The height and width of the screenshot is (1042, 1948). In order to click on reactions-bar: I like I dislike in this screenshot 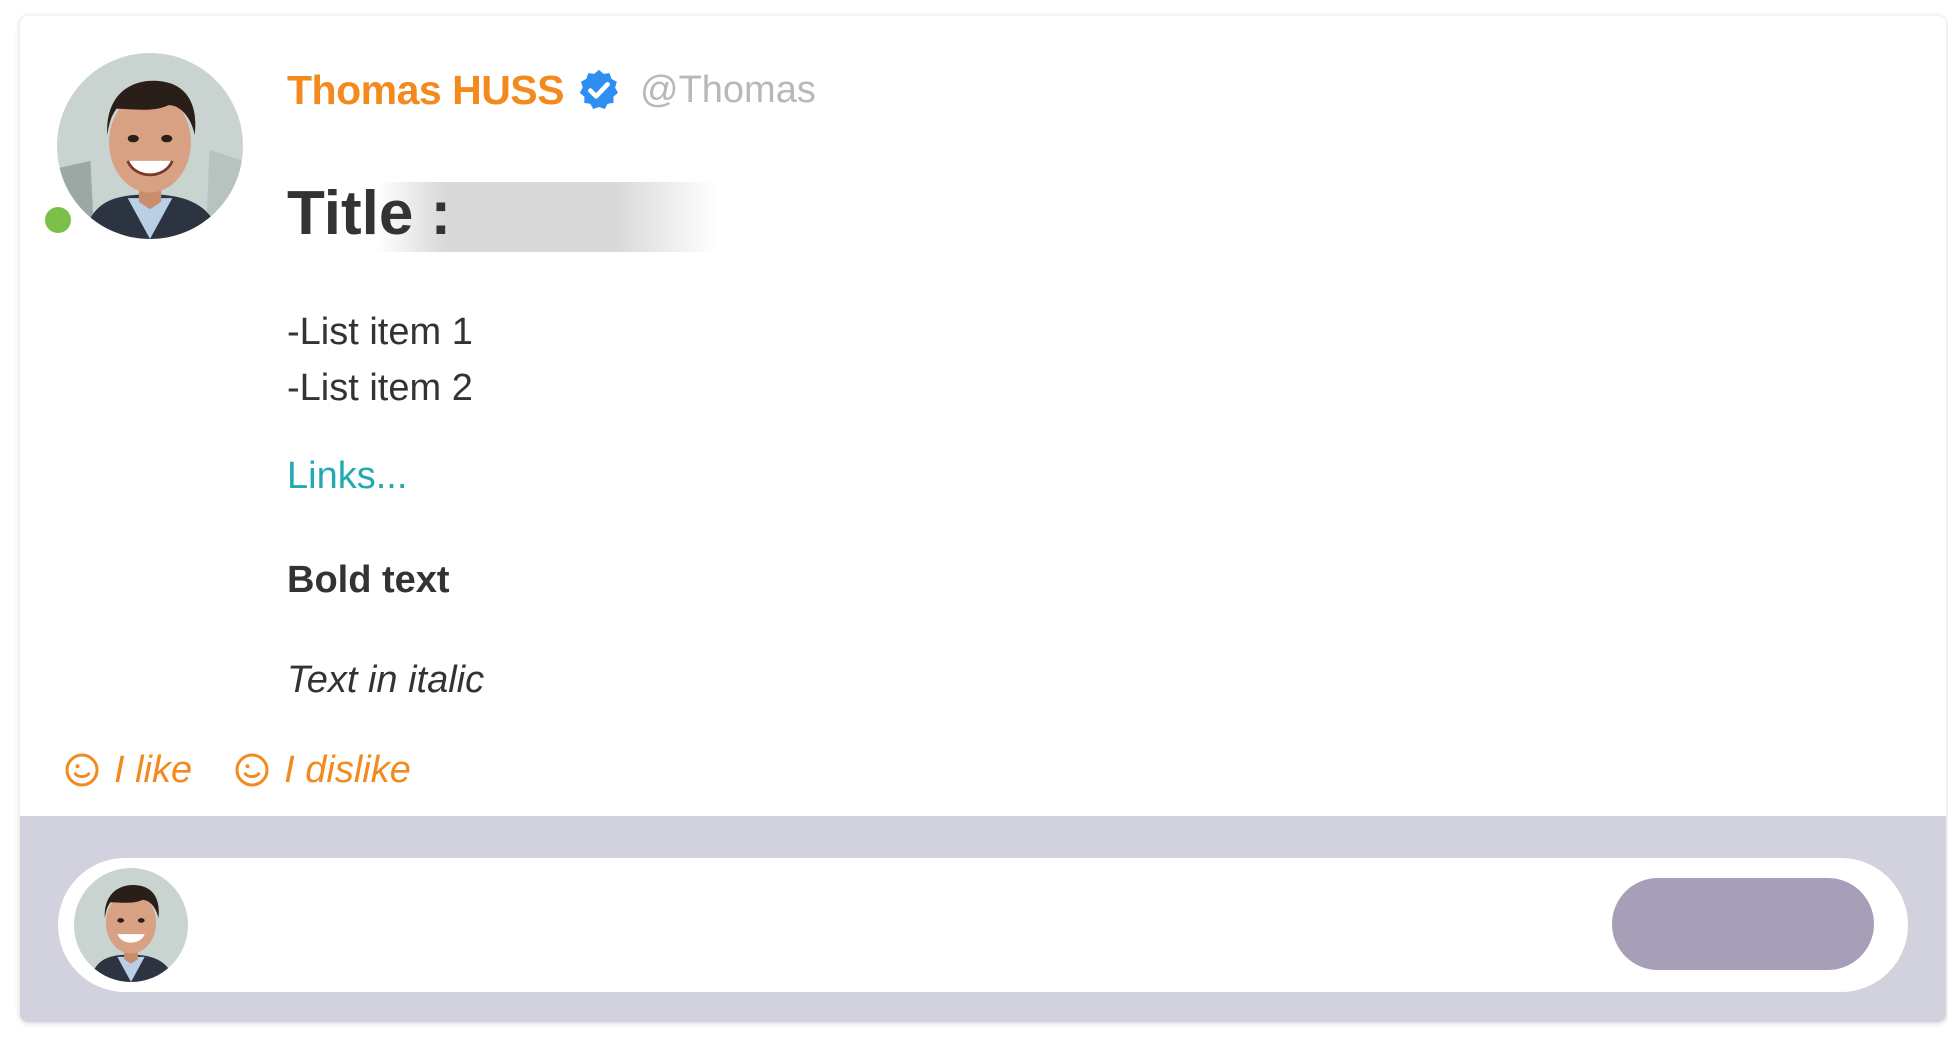, I will do `click(258, 770)`.